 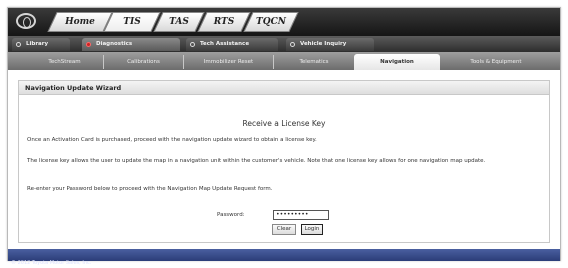 I want to click on tab-home: Home, so click(x=80, y=22).